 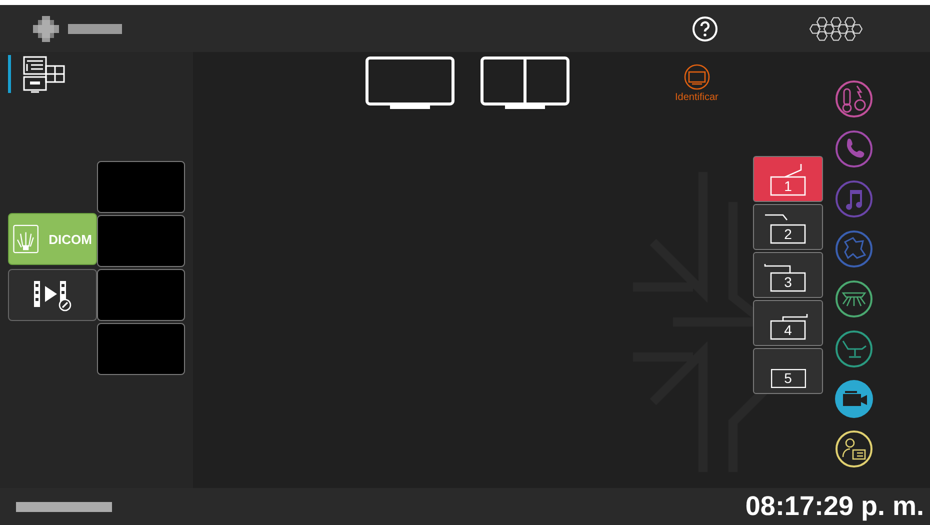 I want to click on person-badge-icon, so click(x=854, y=449).